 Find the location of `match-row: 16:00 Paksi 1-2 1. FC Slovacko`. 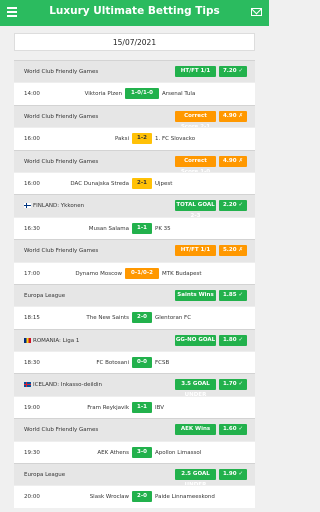

match-row: 16:00 Paksi 1-2 1. FC Slovacko is located at coordinates (134, 138).